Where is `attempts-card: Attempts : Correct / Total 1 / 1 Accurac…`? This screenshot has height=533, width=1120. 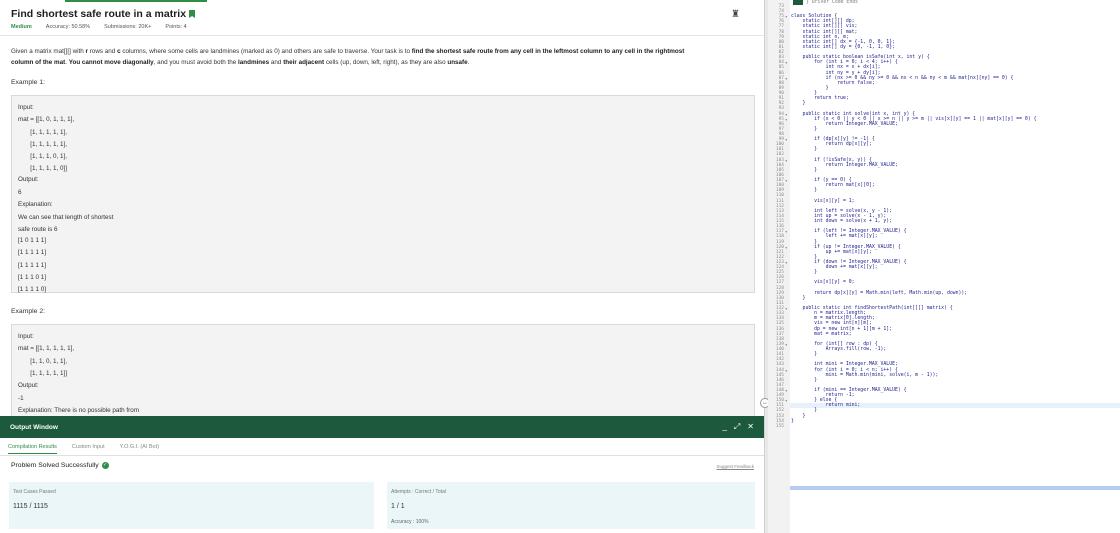
attempts-card: Attempts : Correct / Total 1 / 1 Accurac… is located at coordinates (571, 505).